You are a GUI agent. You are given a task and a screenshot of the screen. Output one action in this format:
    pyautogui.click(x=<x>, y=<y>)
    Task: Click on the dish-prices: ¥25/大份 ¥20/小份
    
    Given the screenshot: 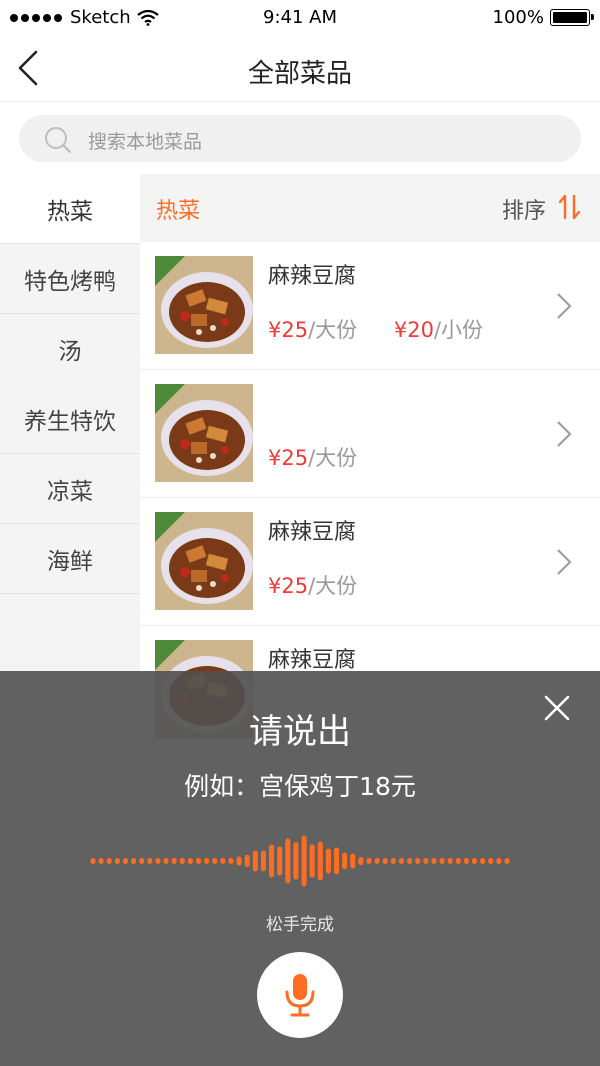 What is the action you would take?
    pyautogui.click(x=375, y=329)
    